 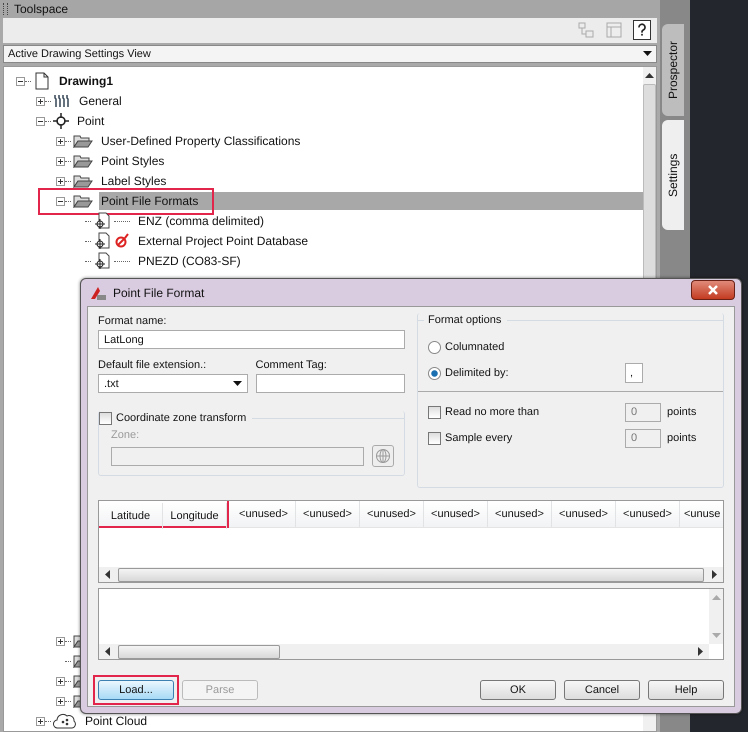 I want to click on scroll-up-icon, so click(x=649, y=75).